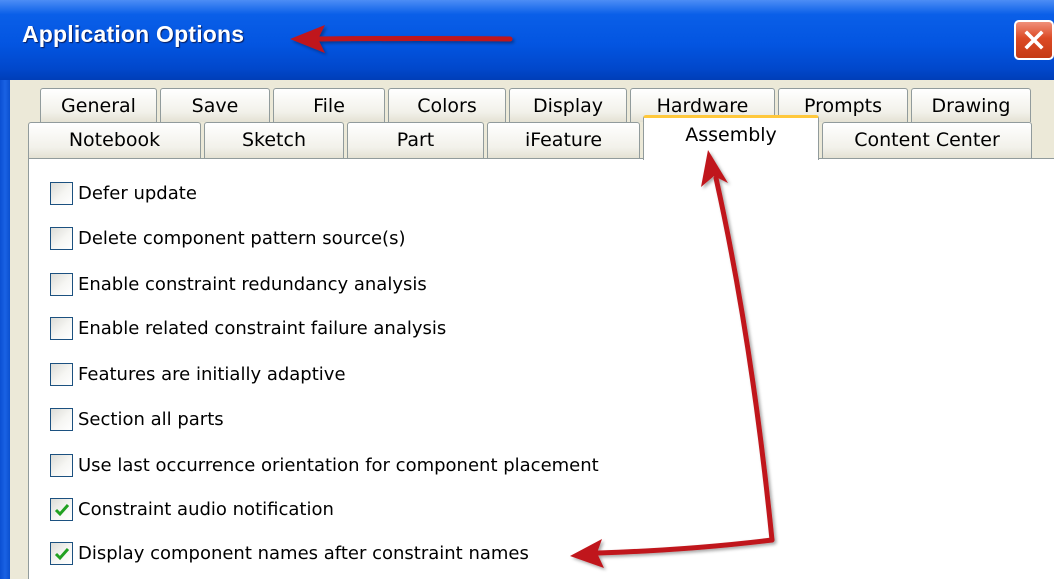 The height and width of the screenshot is (579, 1054). What do you see at coordinates (5, 329) in the screenshot?
I see `window-frame-left` at bounding box center [5, 329].